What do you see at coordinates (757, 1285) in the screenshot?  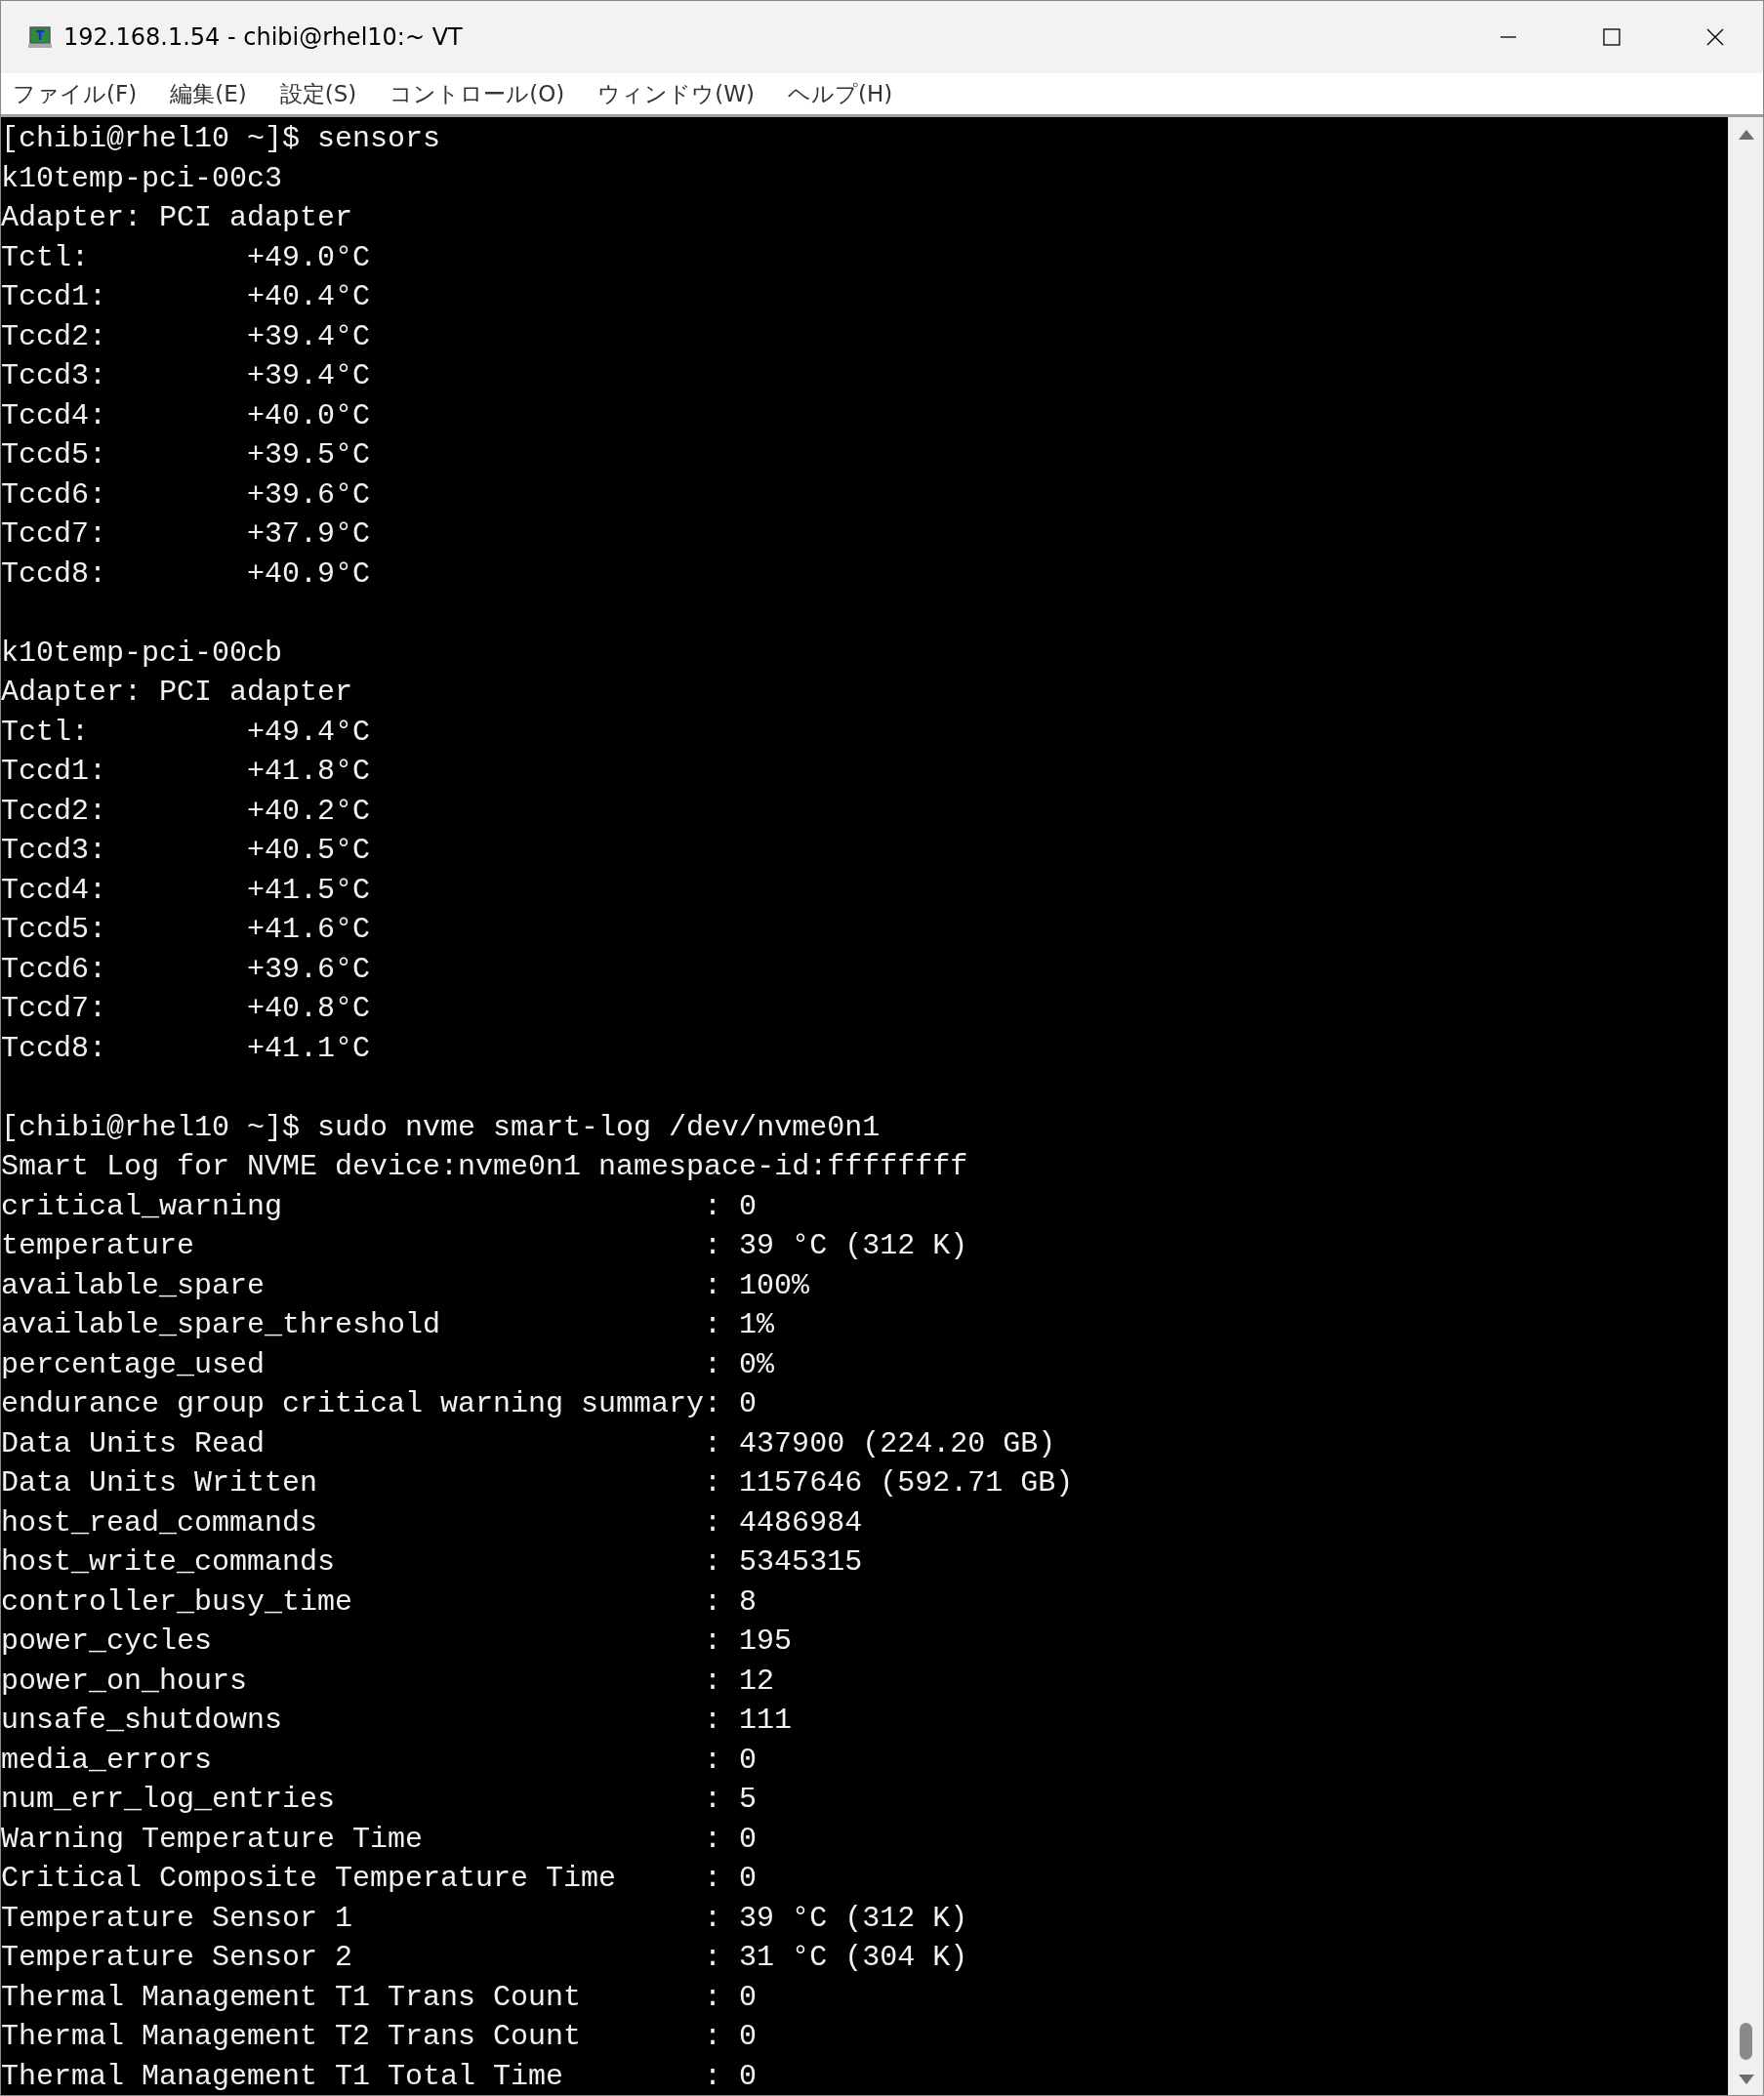 I see `log-value: : 100%` at bounding box center [757, 1285].